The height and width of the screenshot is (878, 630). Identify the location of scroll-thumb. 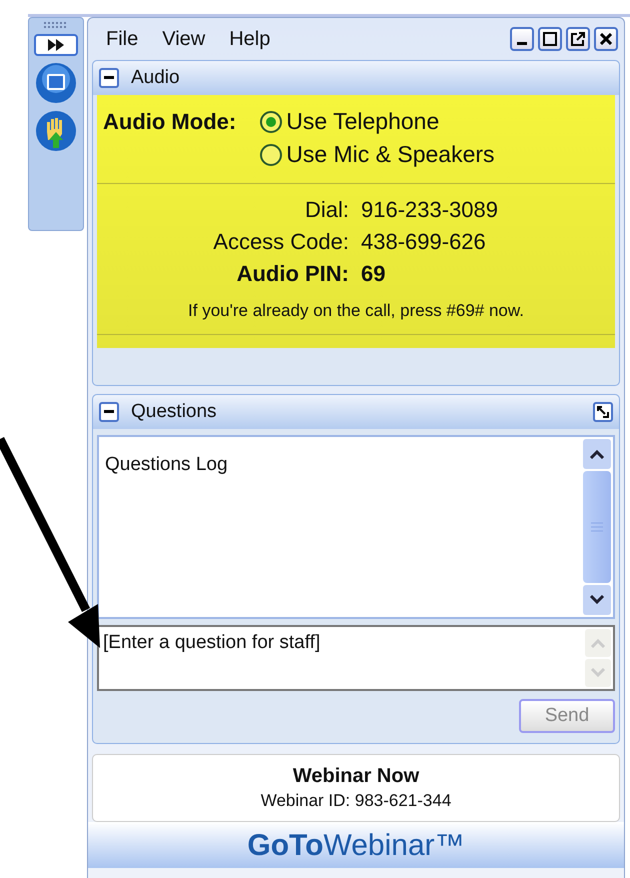
(597, 527).